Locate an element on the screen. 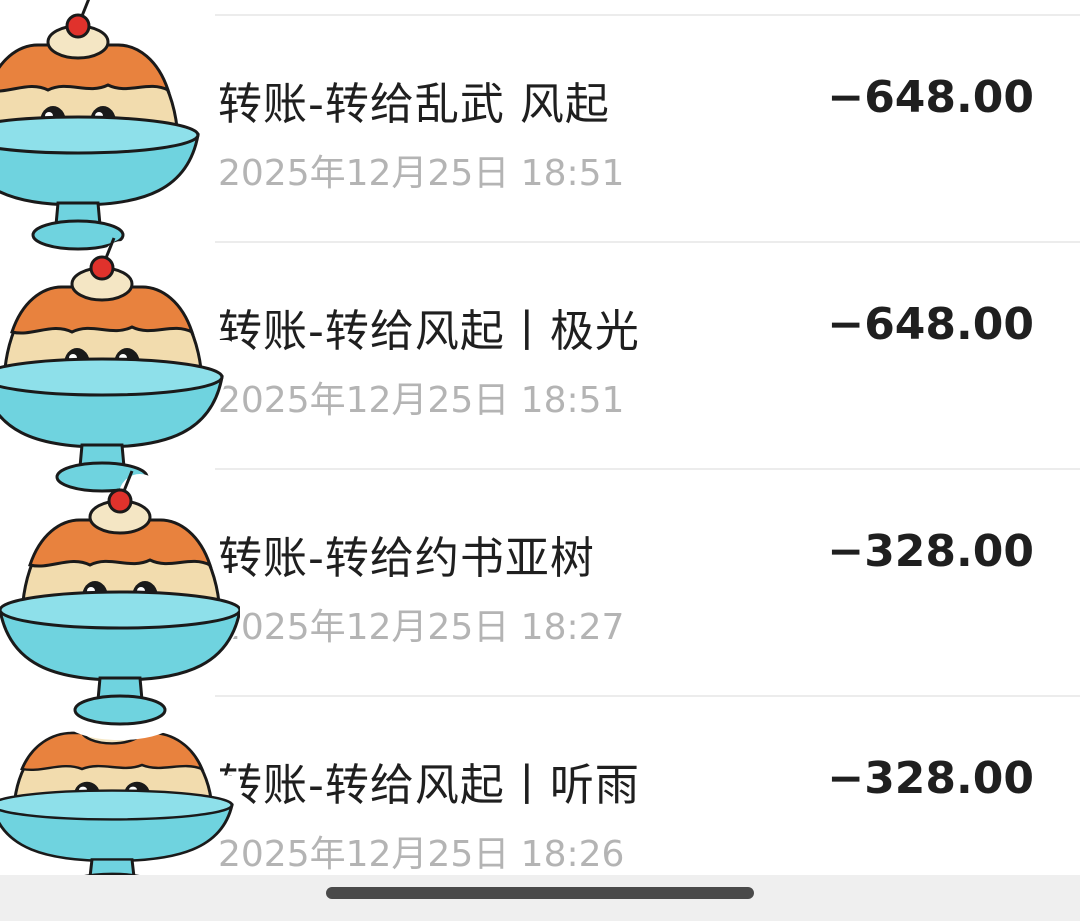 Image resolution: width=1080 pixels, height=924 pixels. transaction-title: 转账-转给乱武 风起 is located at coordinates (414, 104).